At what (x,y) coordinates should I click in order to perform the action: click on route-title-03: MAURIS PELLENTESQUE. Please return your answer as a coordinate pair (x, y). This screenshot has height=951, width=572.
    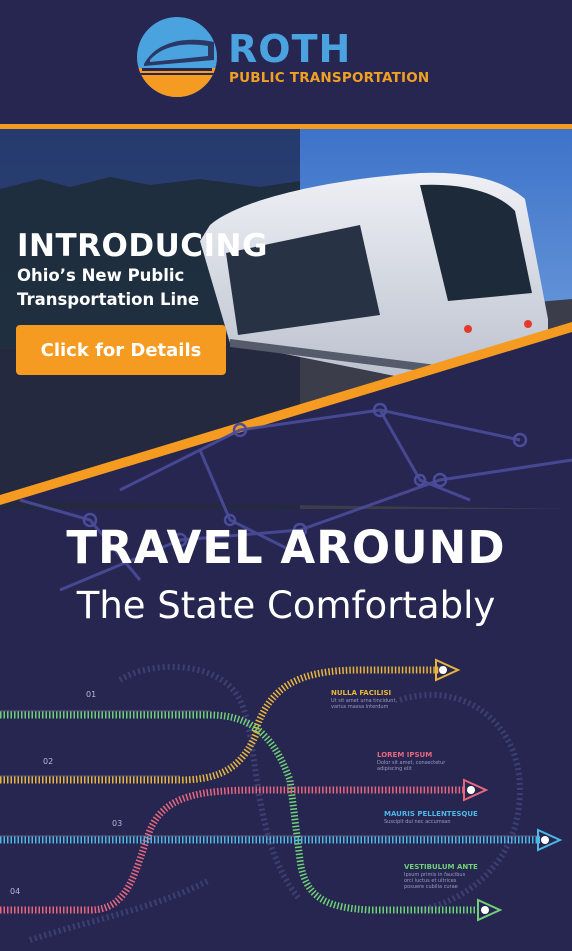
    Looking at the image, I should click on (431, 814).